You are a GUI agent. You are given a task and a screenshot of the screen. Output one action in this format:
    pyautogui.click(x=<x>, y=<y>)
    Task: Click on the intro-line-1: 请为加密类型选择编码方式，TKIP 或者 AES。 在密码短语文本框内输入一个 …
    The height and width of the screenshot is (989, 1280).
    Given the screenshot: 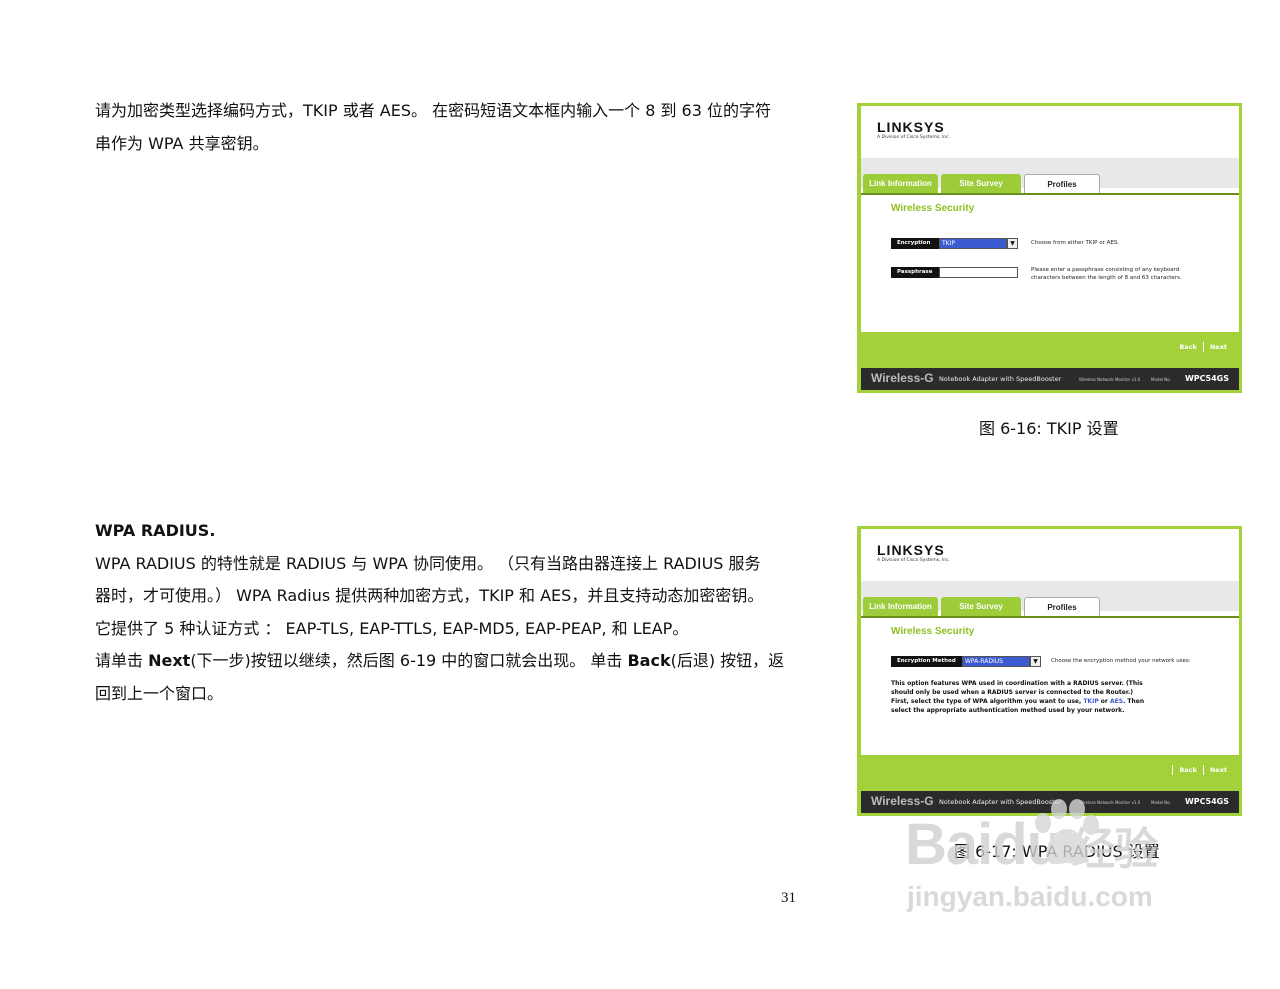 What is the action you would take?
    pyautogui.click(x=433, y=110)
    